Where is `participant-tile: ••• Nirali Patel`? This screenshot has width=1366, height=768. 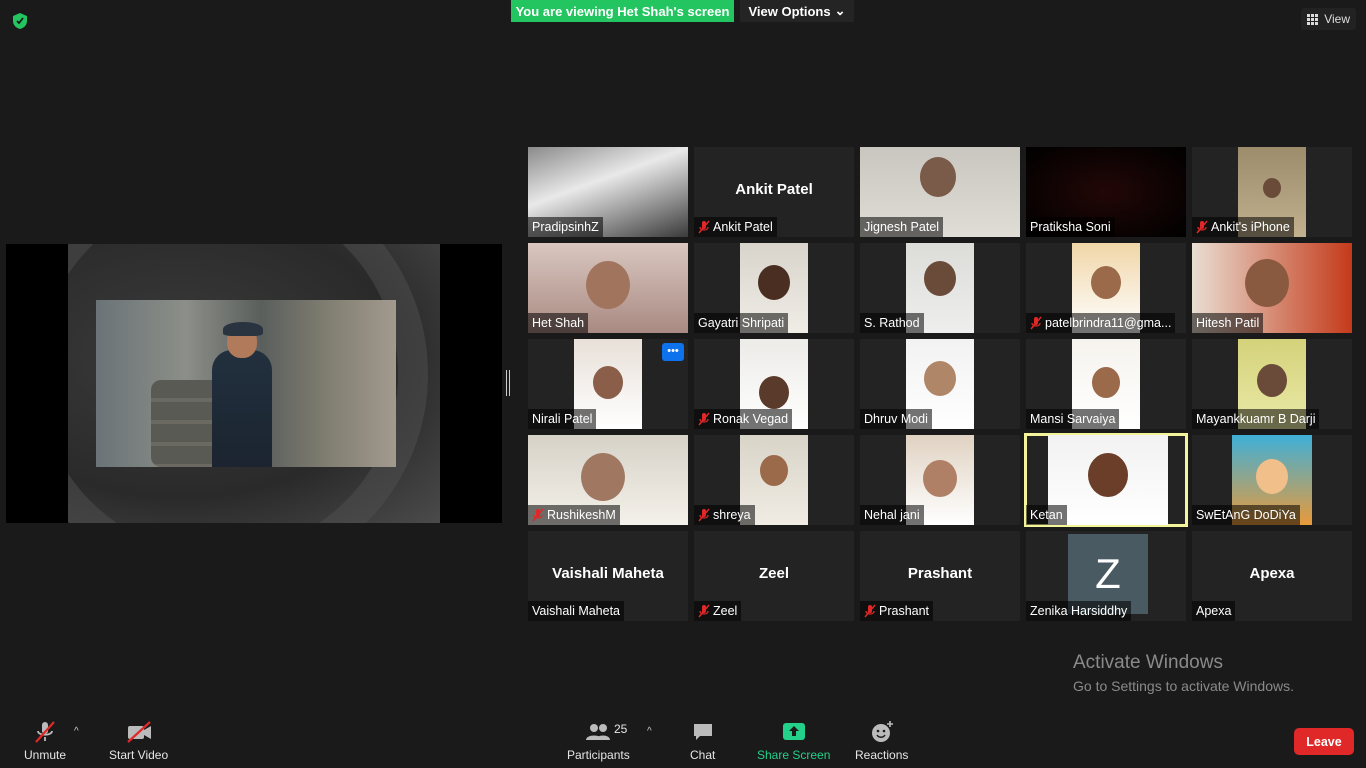
participant-tile: ••• Nirali Patel is located at coordinates (608, 384).